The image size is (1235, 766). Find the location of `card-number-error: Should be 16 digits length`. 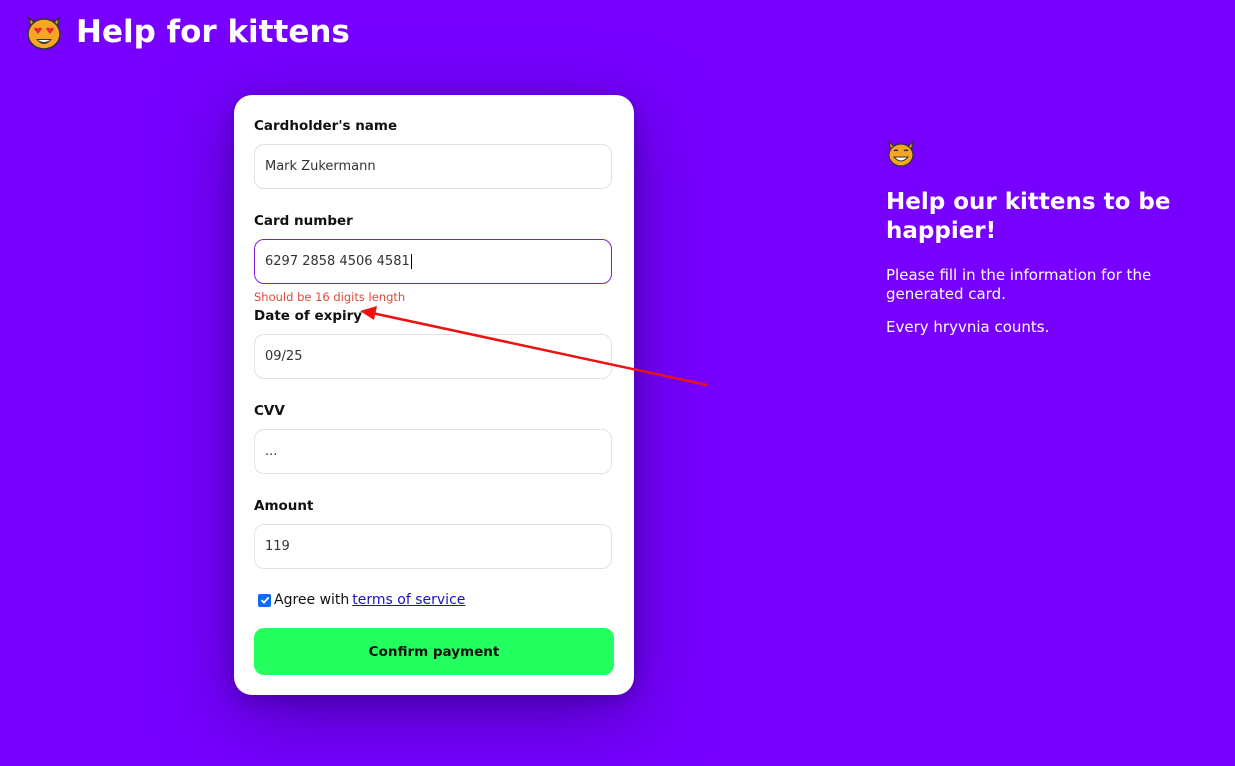

card-number-error: Should be 16 digits length is located at coordinates (330, 297).